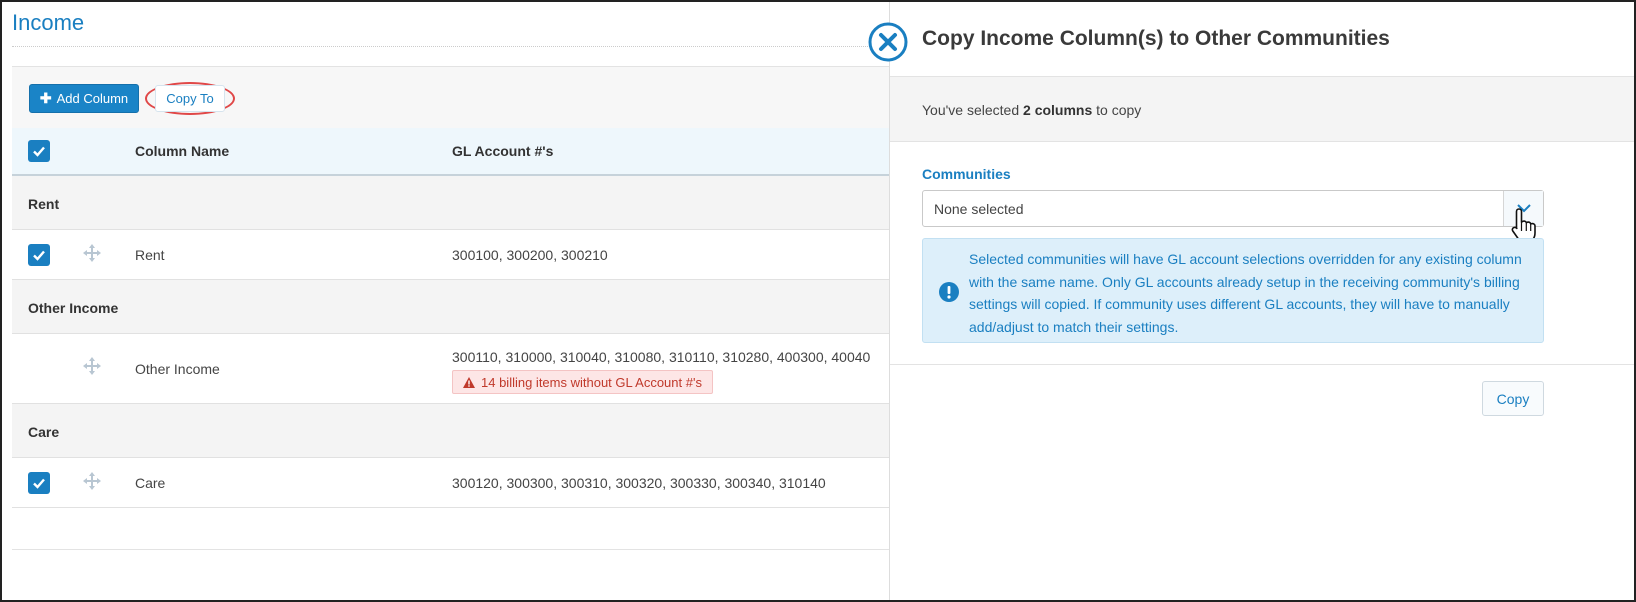 Image resolution: width=1636 pixels, height=602 pixels. Describe the element at coordinates (472, 549) in the screenshot. I see `table-footer-divider` at that location.